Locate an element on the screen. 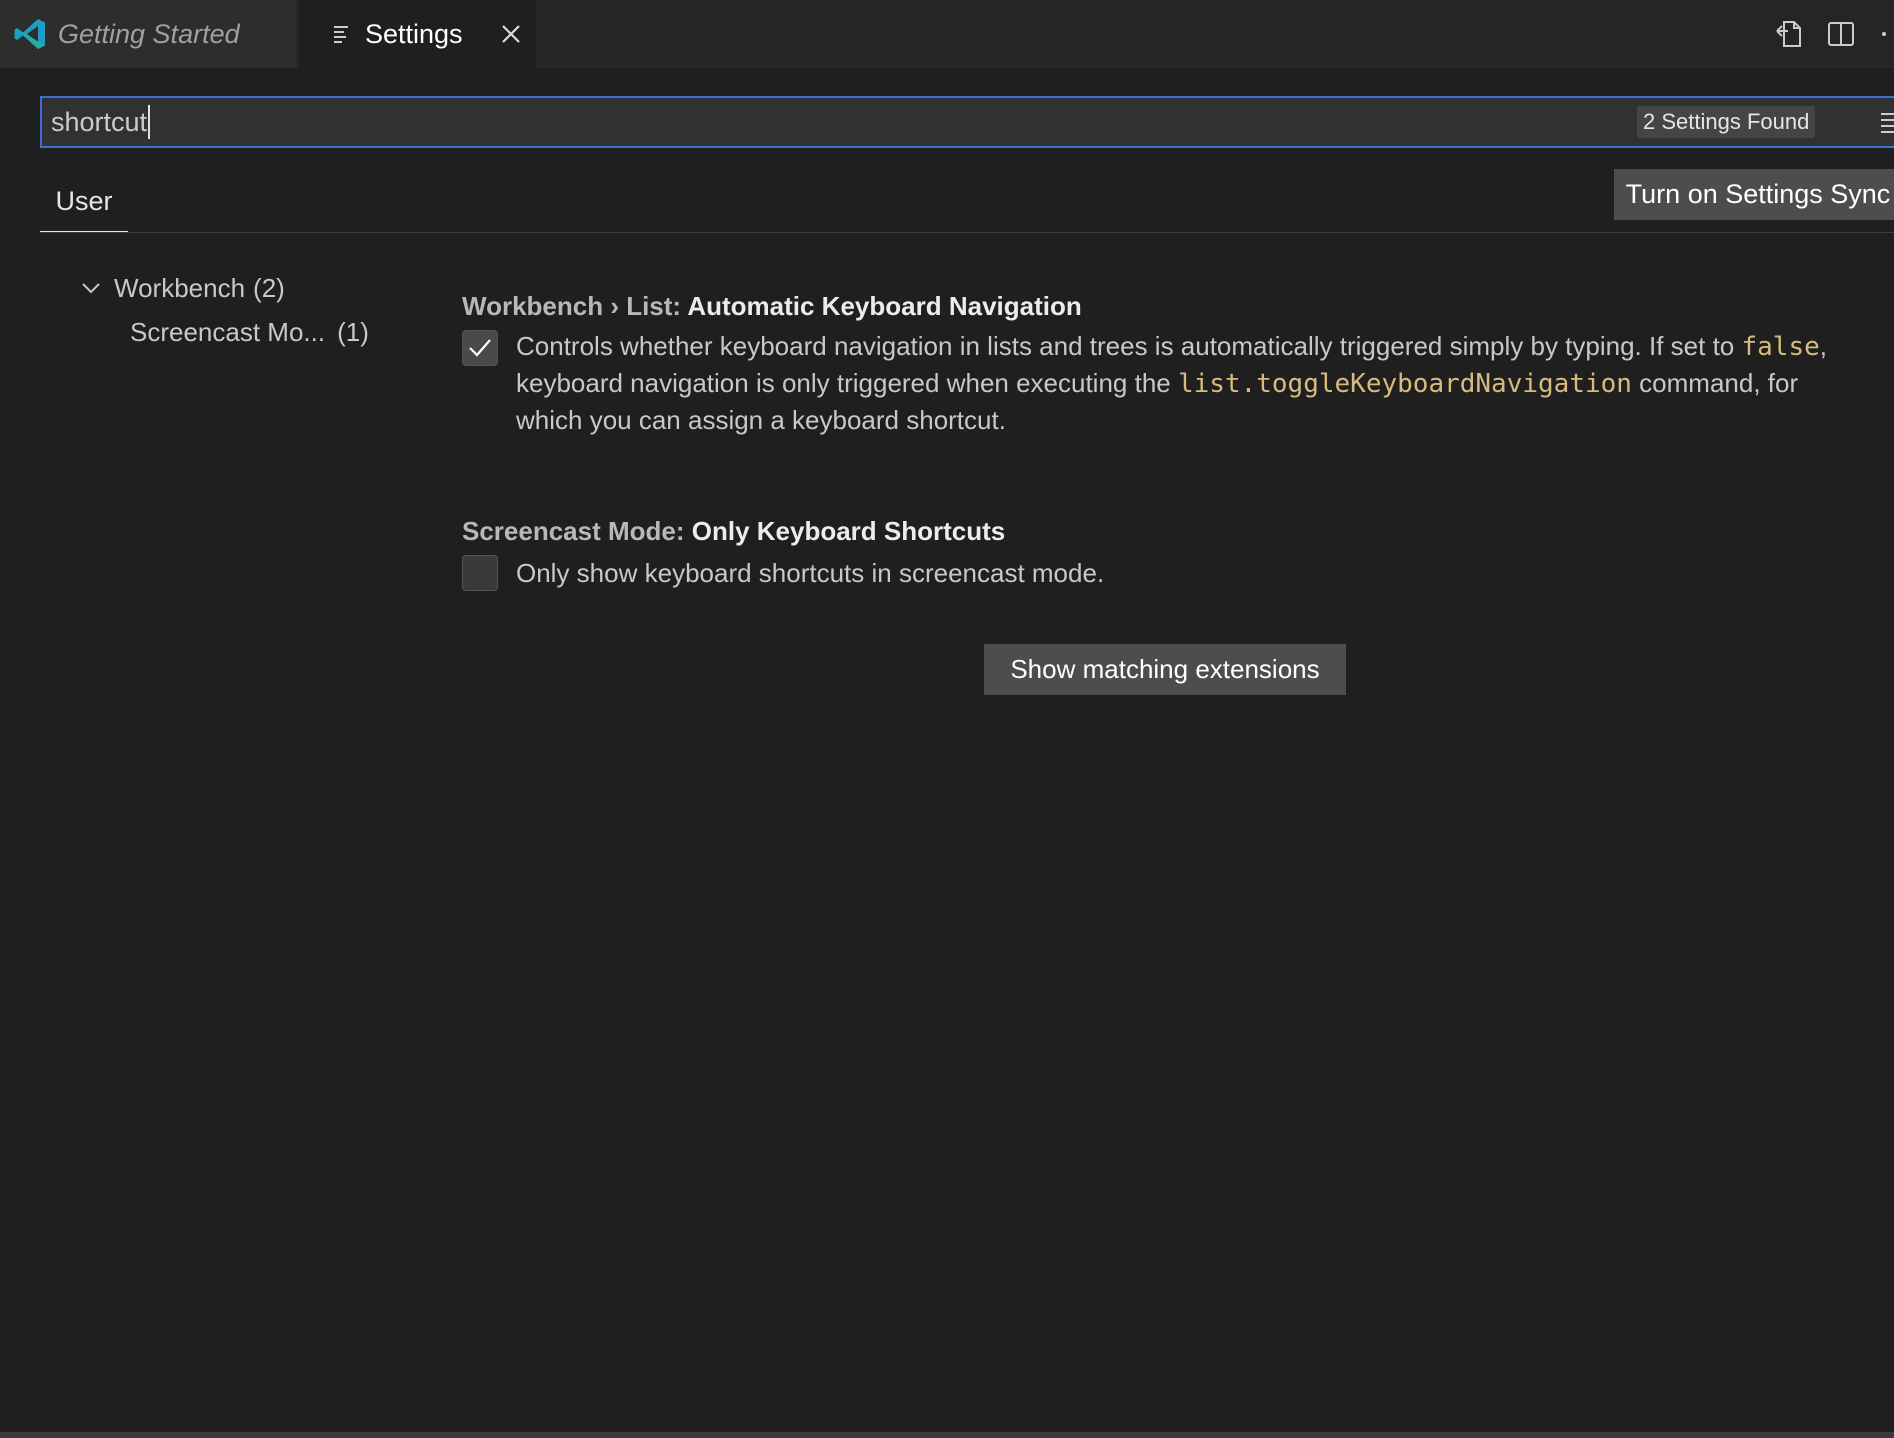 The width and height of the screenshot is (1894, 1438). search-input: shortcut is located at coordinates (96, 122).